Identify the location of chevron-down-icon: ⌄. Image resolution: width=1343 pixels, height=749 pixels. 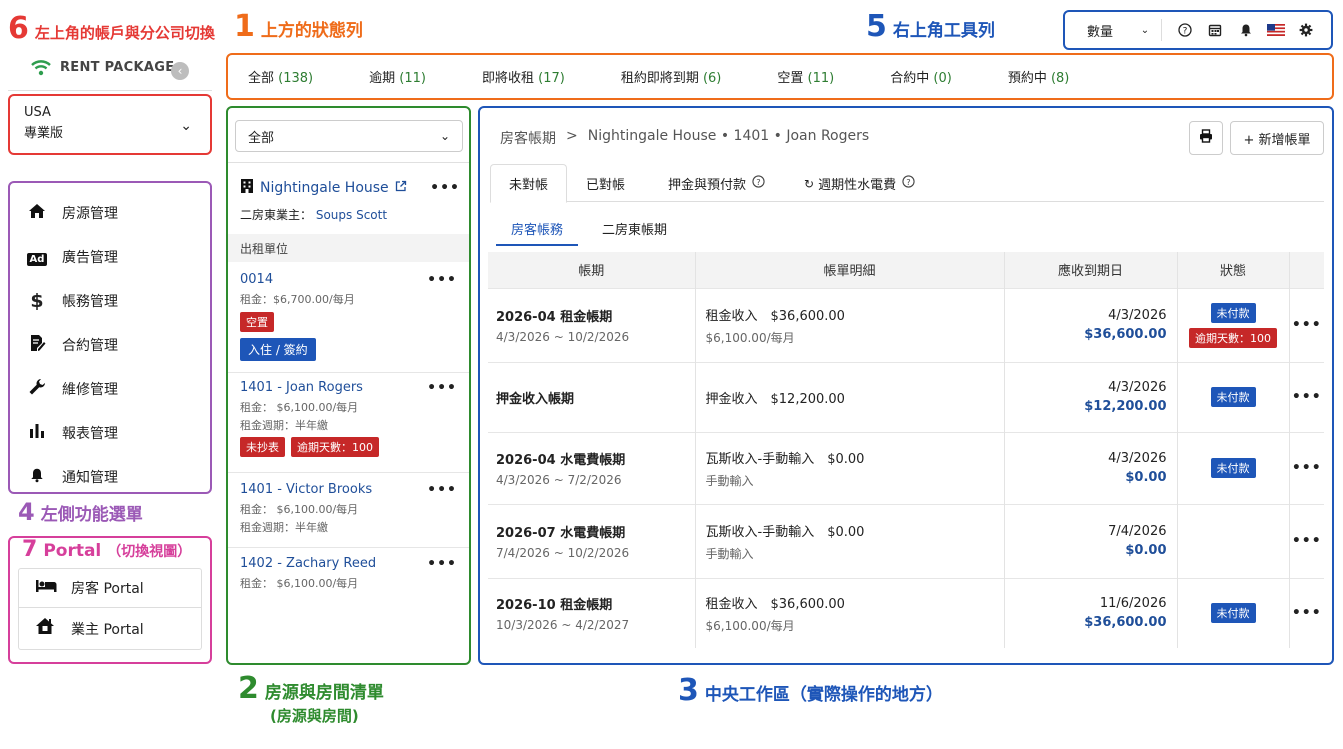
(444, 136).